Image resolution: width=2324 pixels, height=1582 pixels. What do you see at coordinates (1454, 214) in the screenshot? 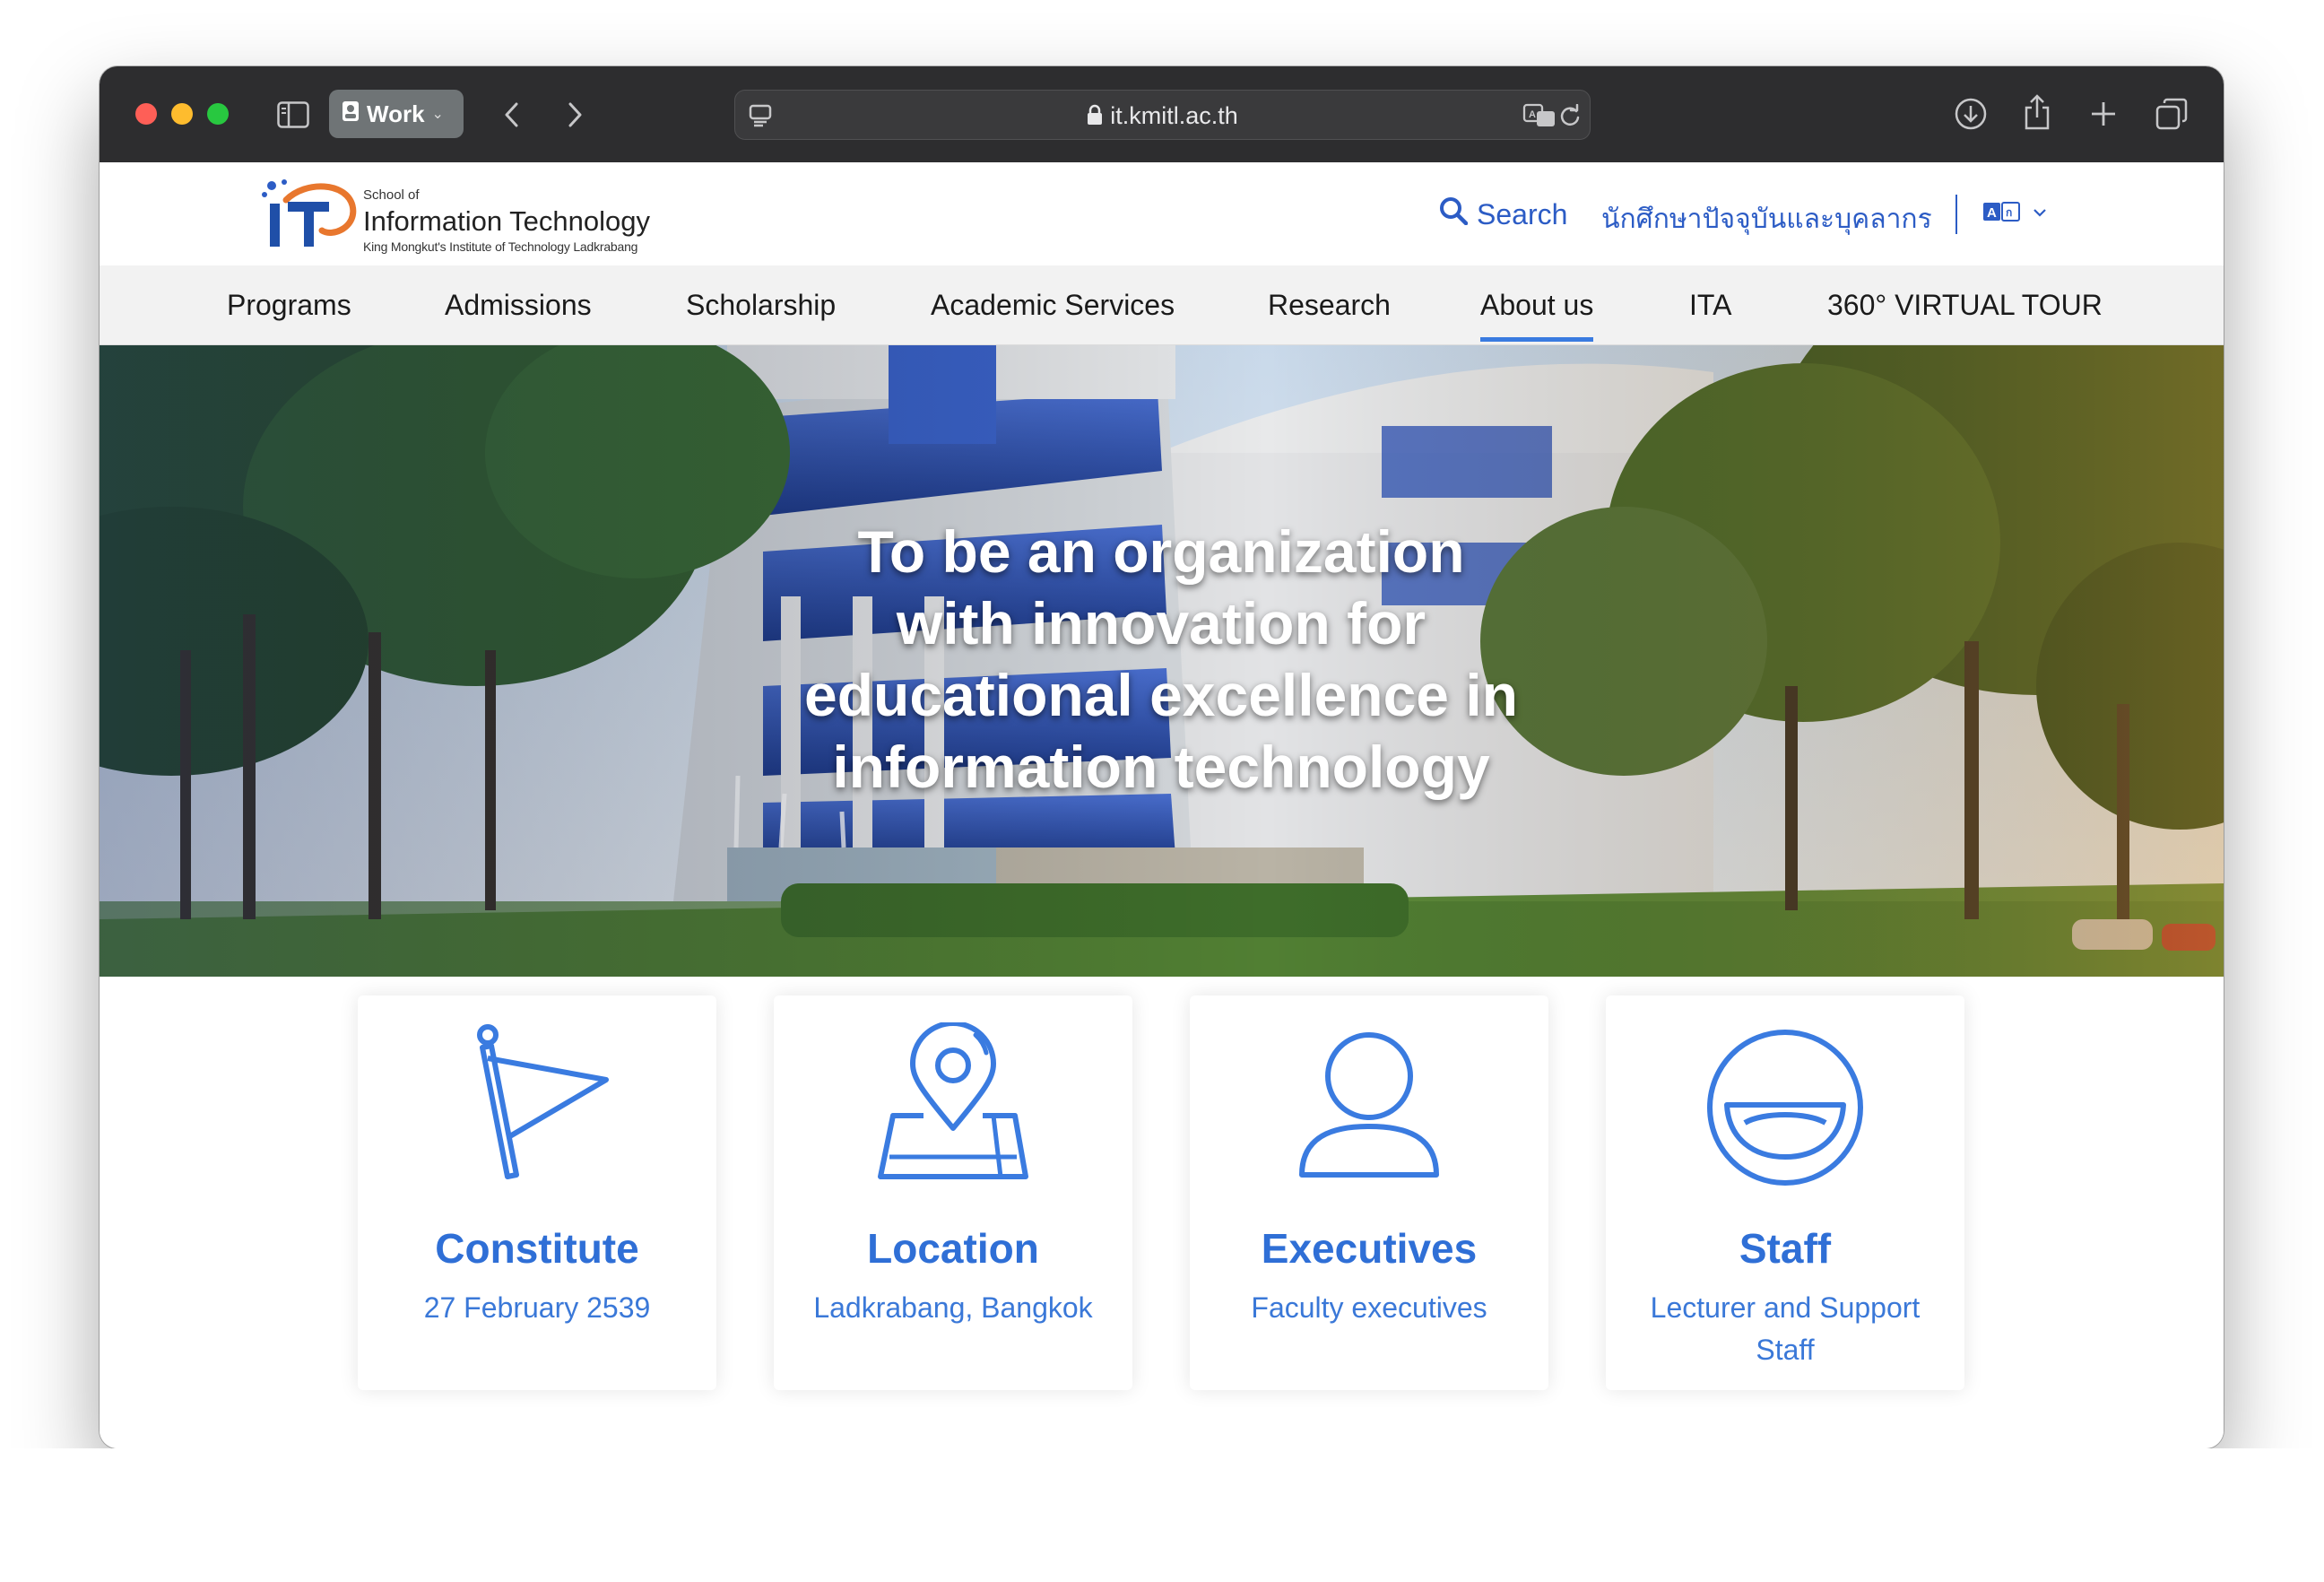
I see `search-icon` at bounding box center [1454, 214].